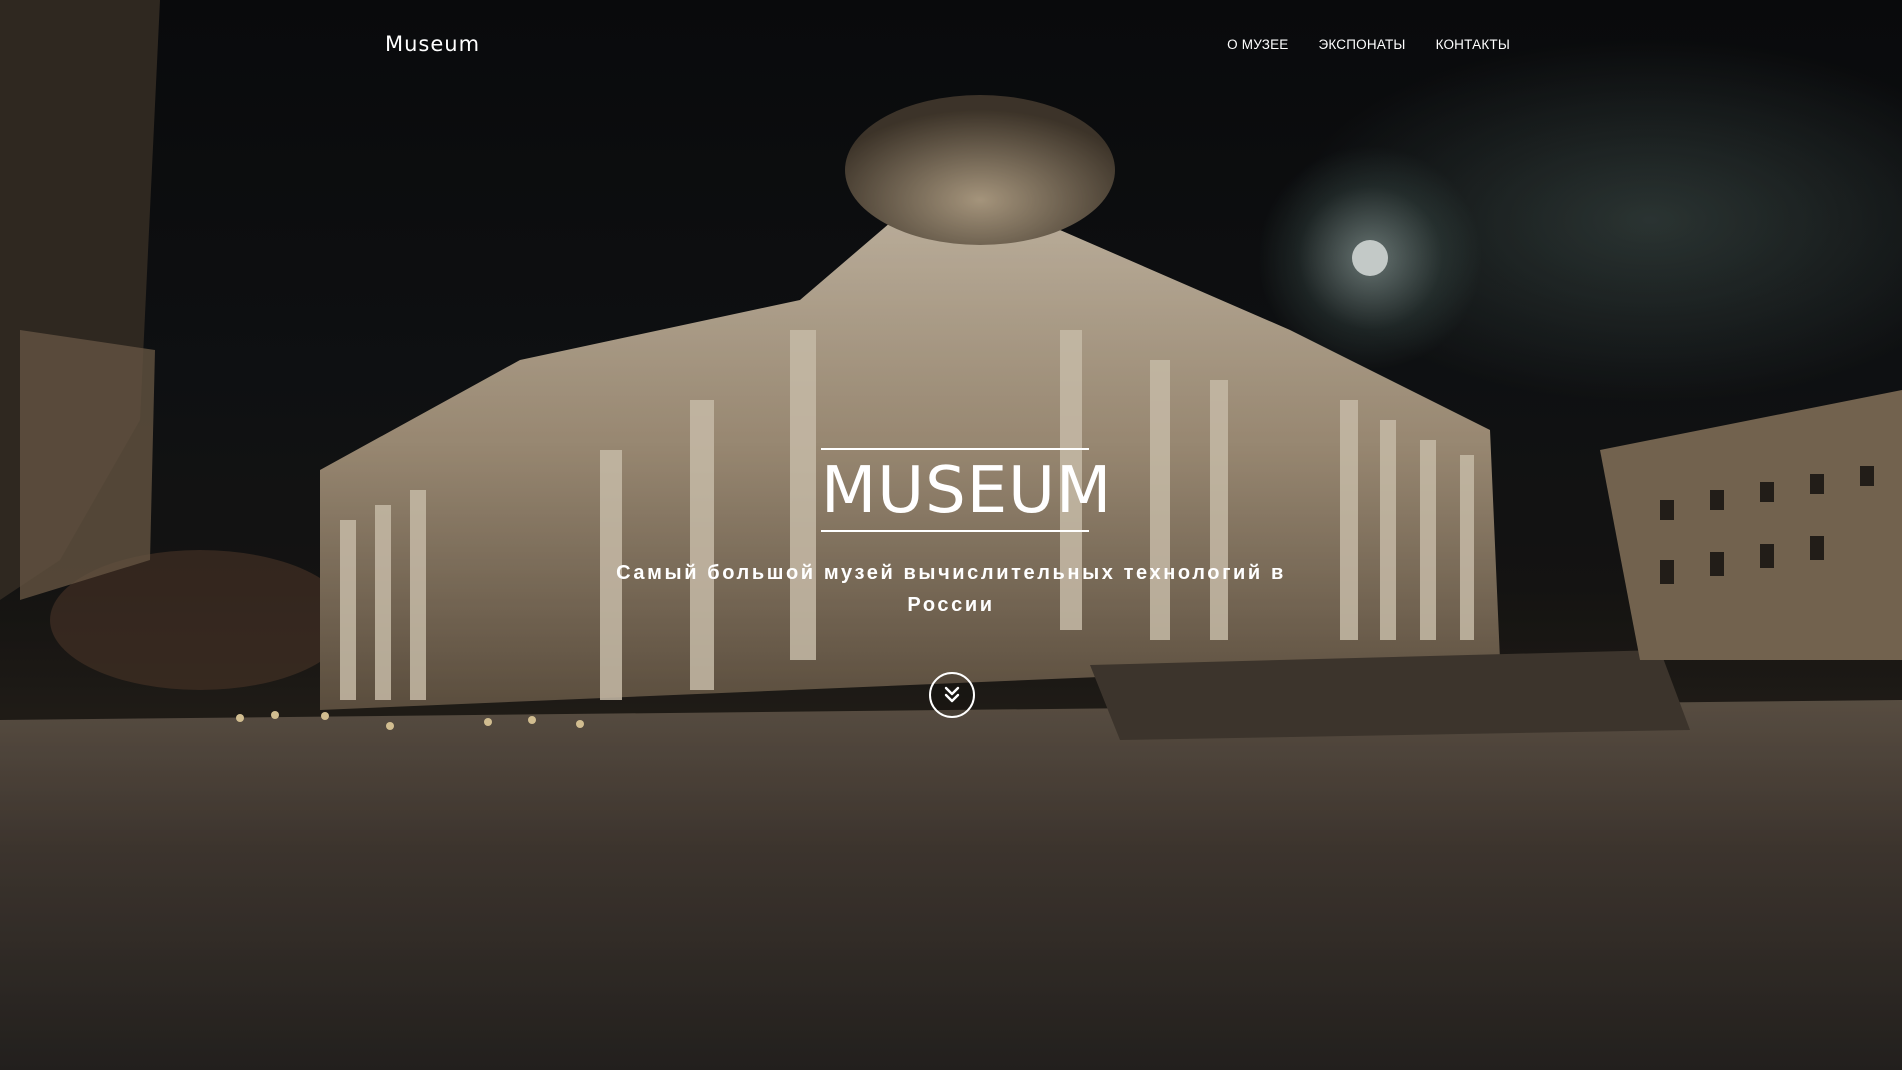  I want to click on main-nav: О МУЗЕЕ ЭКСПОНАТЫ КОНТАКТЫ, so click(1368, 44).